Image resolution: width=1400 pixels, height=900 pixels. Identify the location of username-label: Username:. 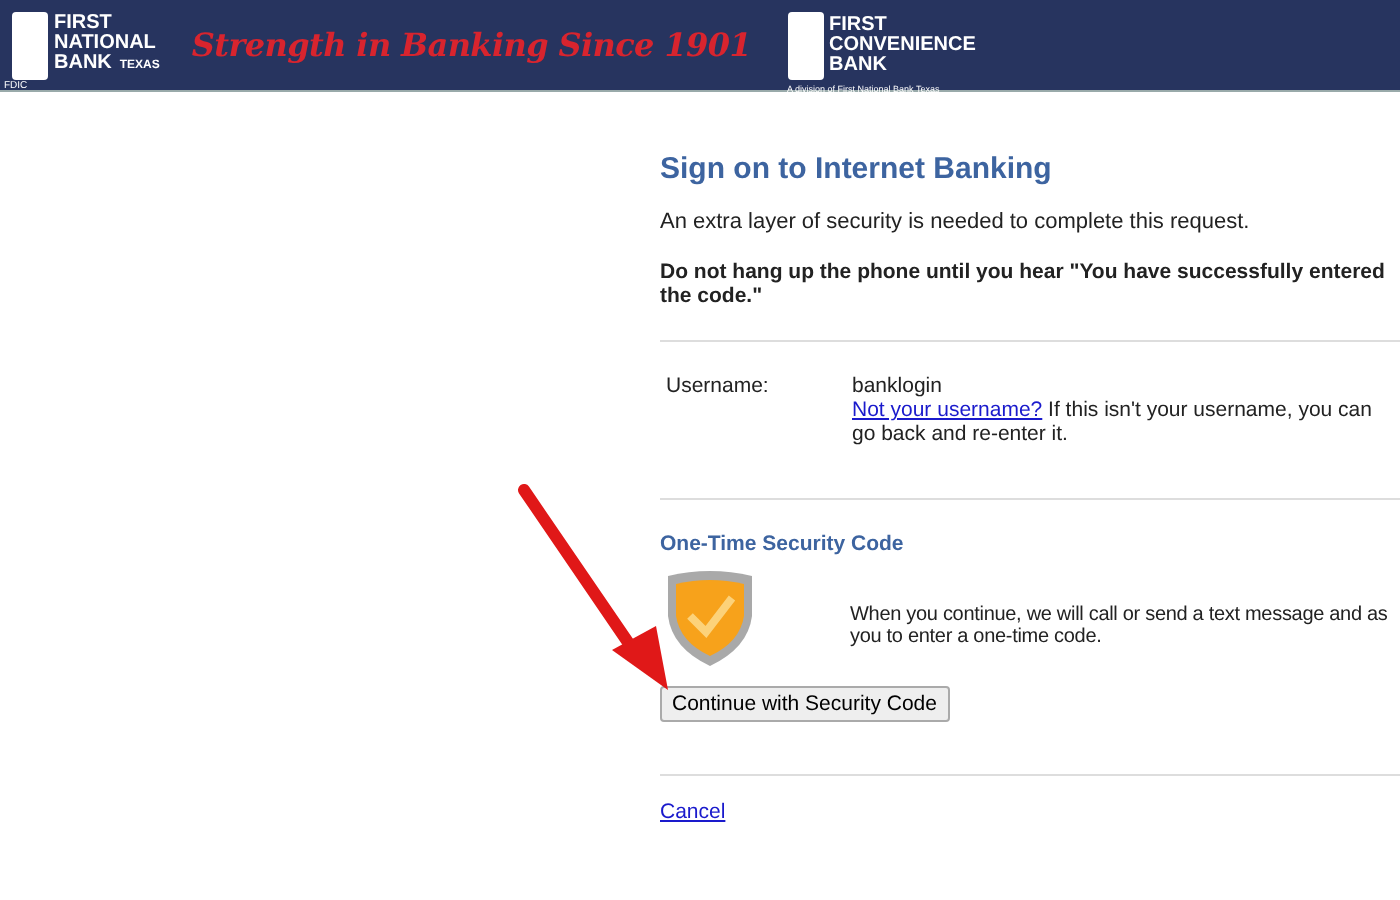
(717, 388).